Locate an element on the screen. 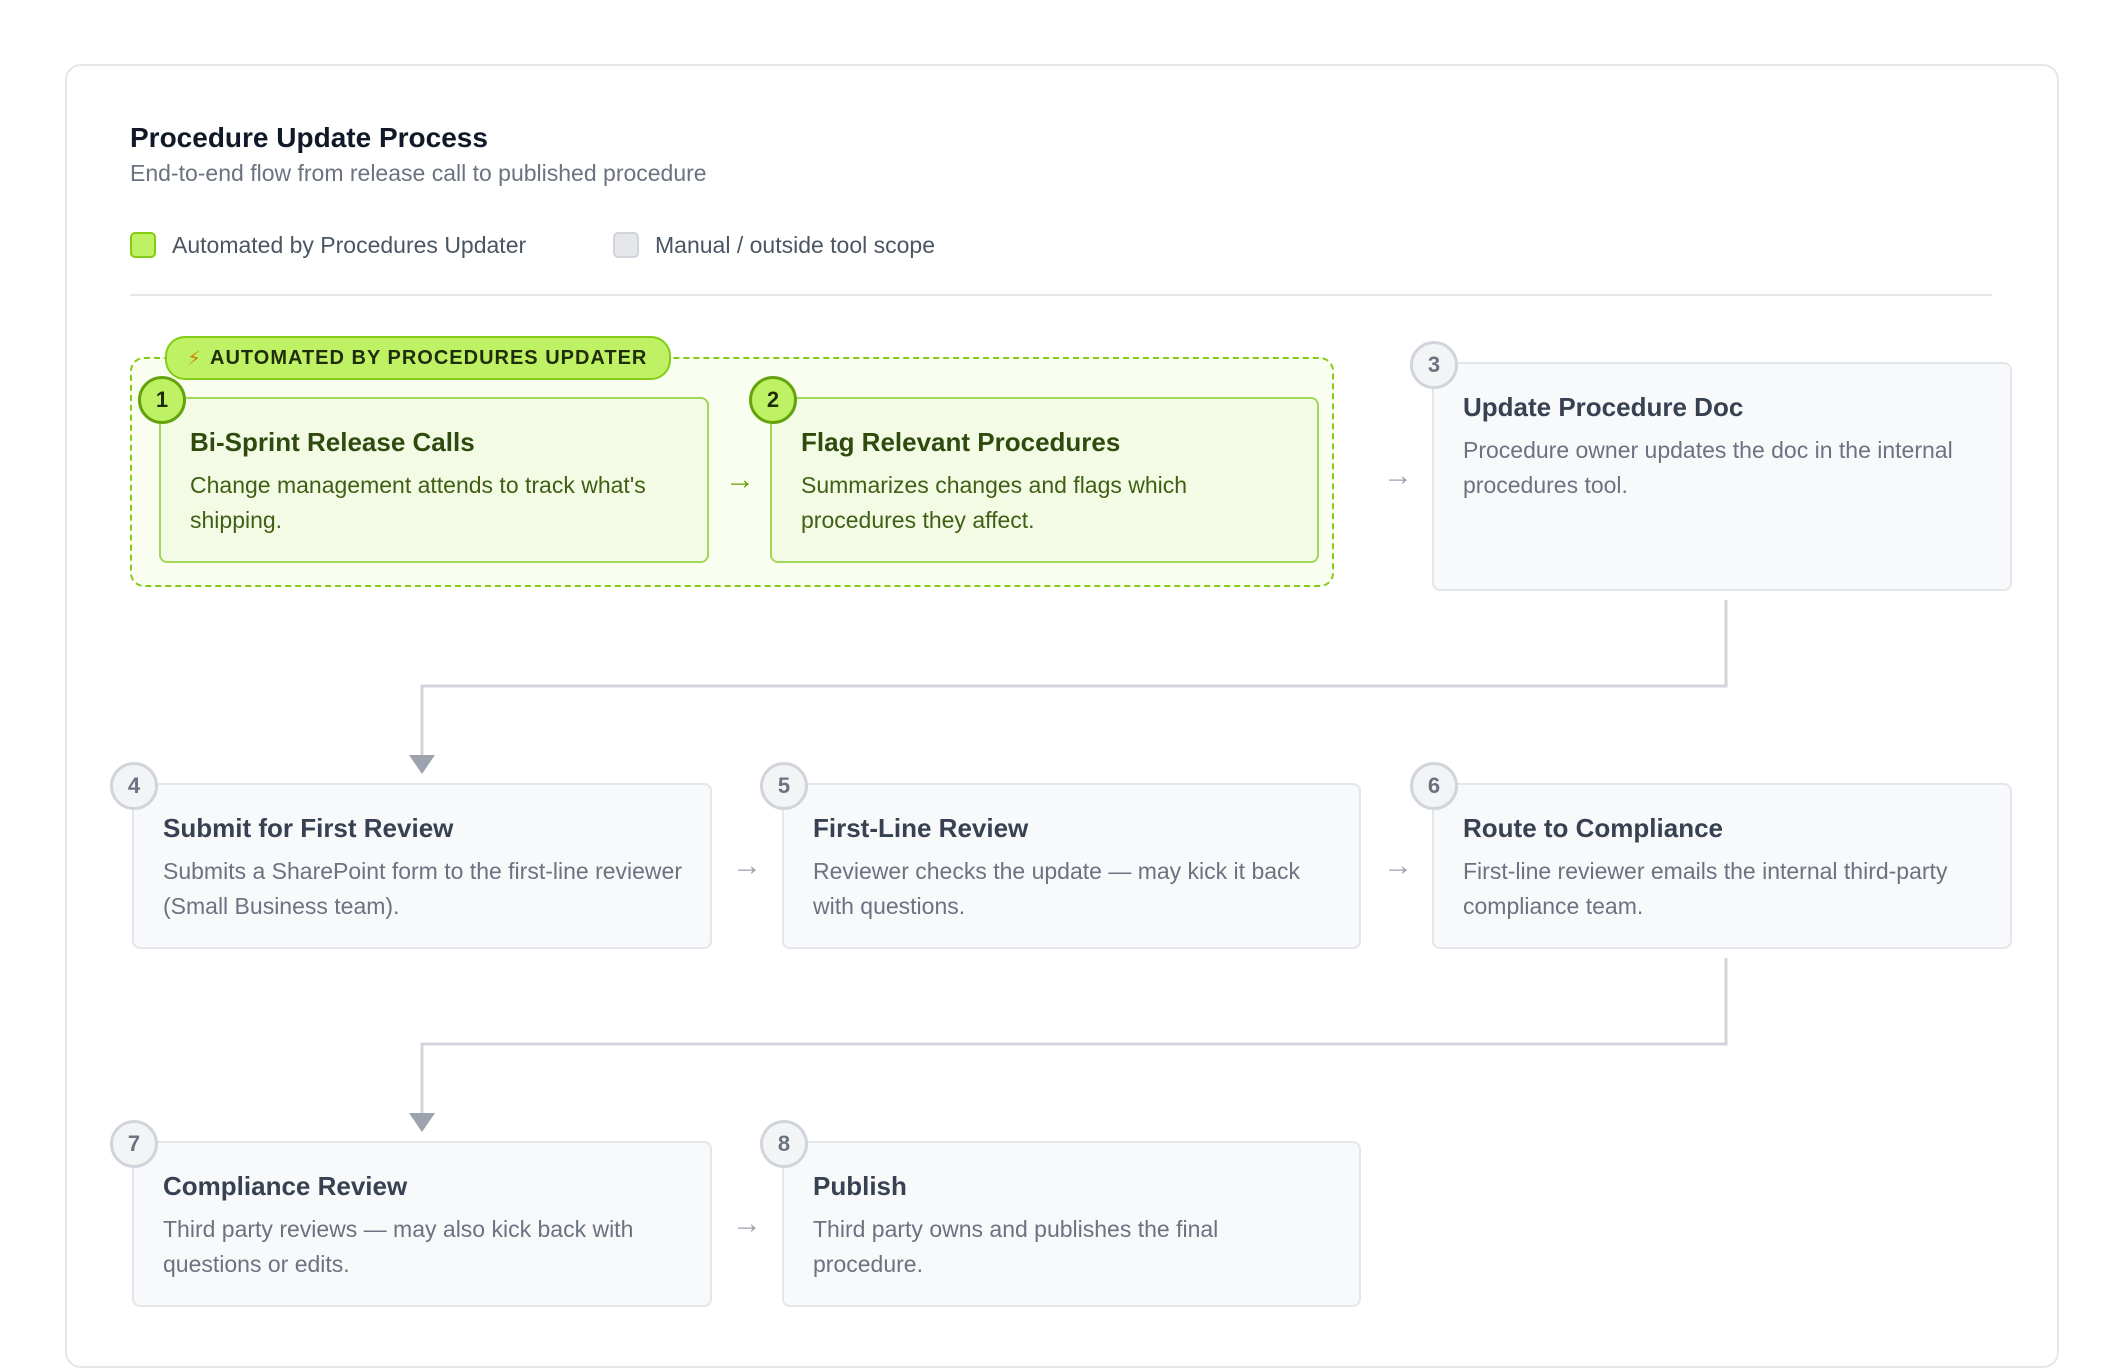 This screenshot has width=2120, height=1368. step-number-badge: 2 is located at coordinates (773, 400).